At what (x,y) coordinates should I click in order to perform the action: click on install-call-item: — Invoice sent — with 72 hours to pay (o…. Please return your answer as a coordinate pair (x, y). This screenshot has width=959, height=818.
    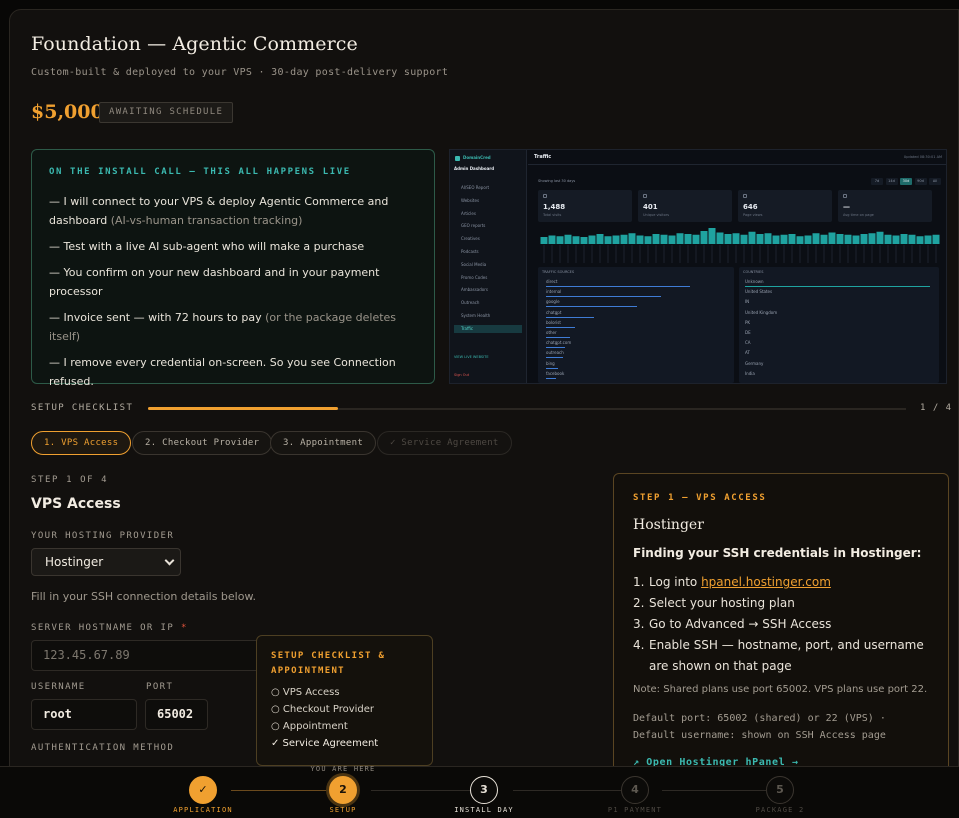
    Looking at the image, I should click on (223, 327).